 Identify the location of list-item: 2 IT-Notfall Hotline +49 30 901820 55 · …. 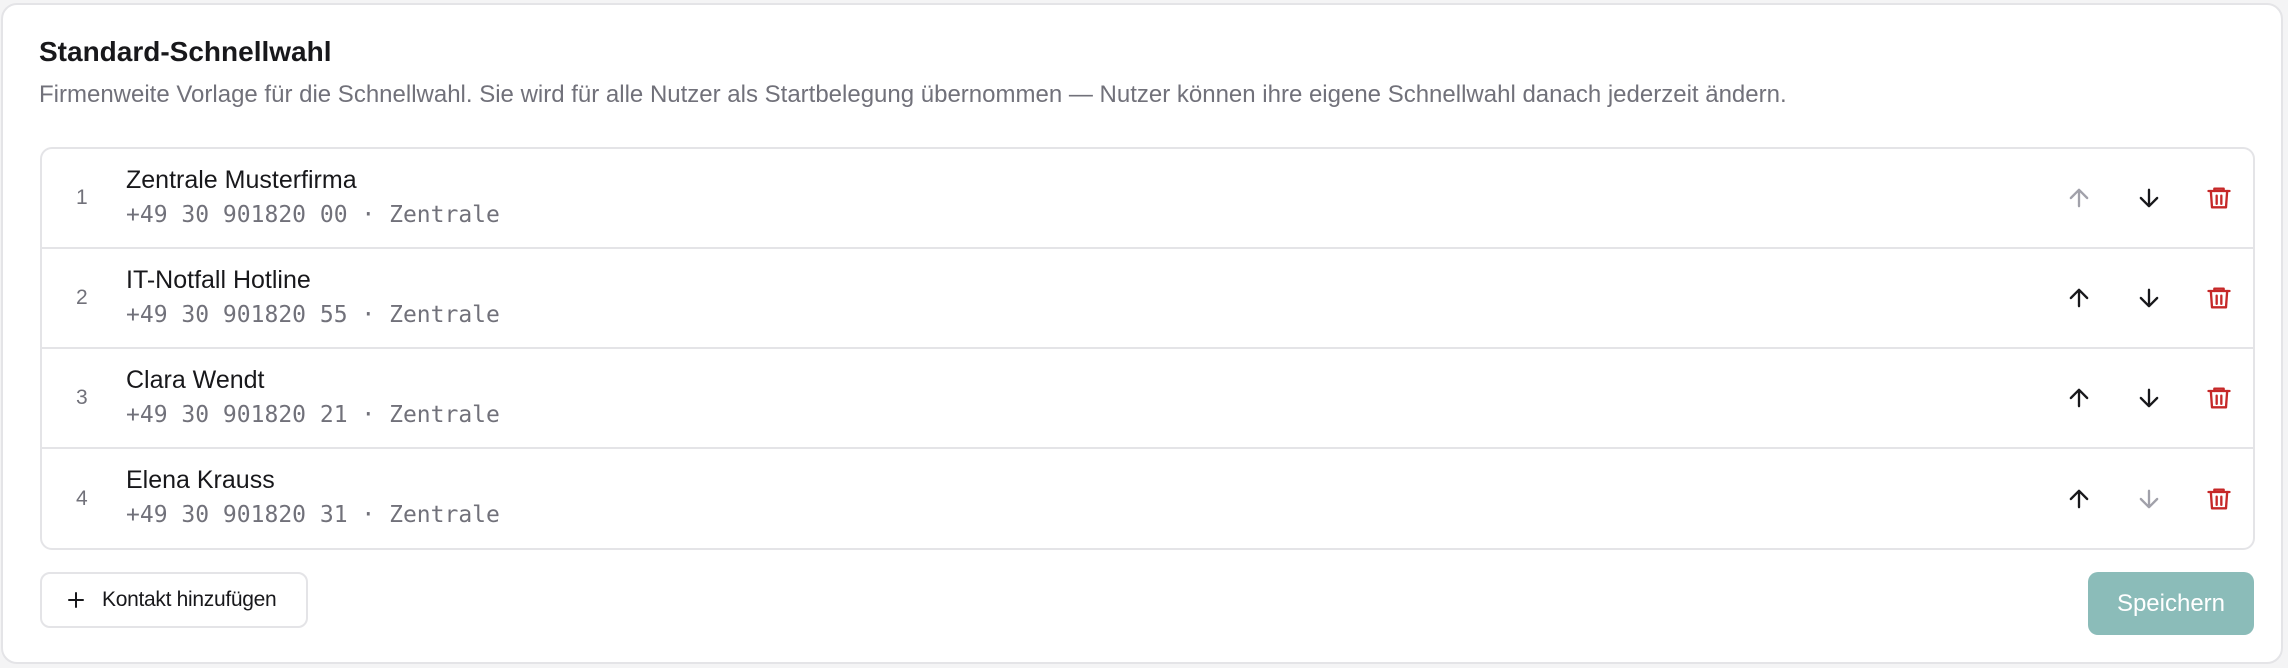
(1147, 299).